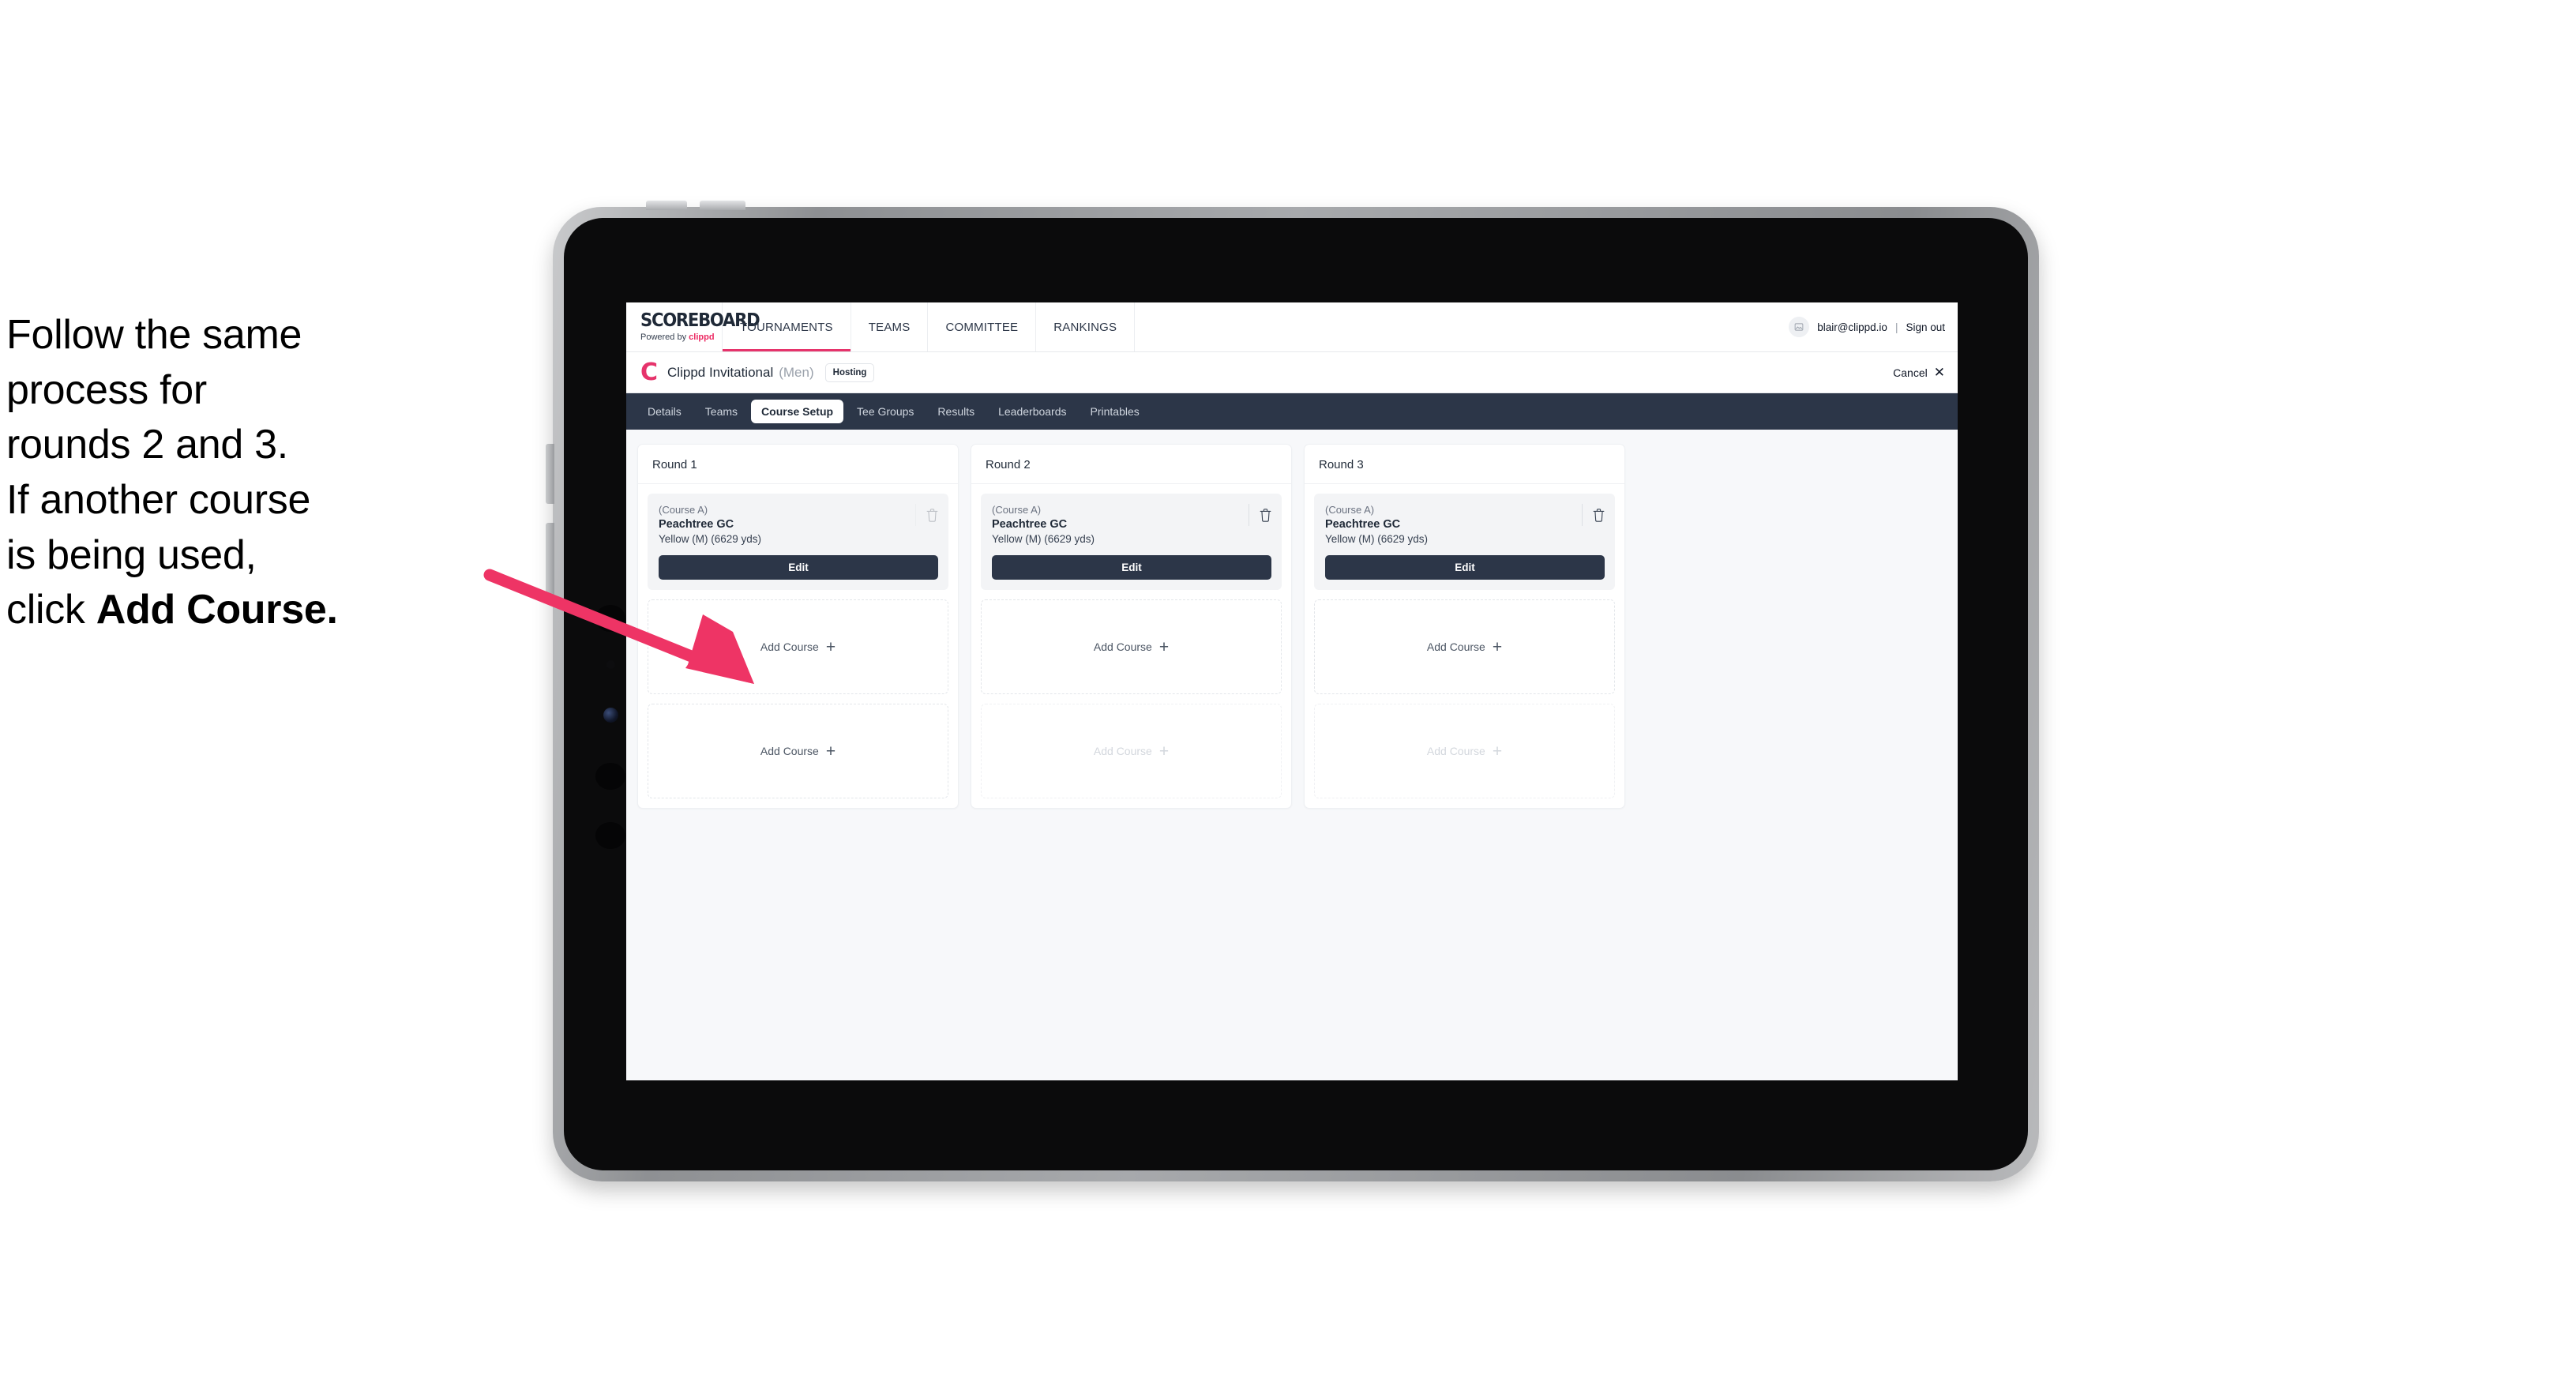 This screenshot has height=1386, width=2576. Describe the element at coordinates (610, 835) in the screenshot. I see `camera-lens-tertiary-icon` at that location.